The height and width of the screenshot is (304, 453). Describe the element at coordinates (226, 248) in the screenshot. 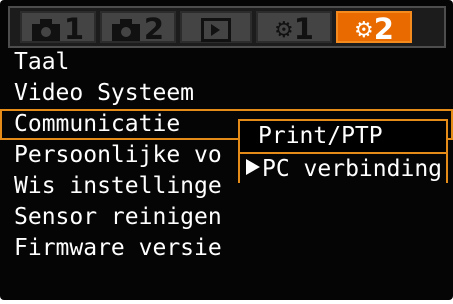

I see `menu-item-firmware-versie: Firmware versie` at that location.